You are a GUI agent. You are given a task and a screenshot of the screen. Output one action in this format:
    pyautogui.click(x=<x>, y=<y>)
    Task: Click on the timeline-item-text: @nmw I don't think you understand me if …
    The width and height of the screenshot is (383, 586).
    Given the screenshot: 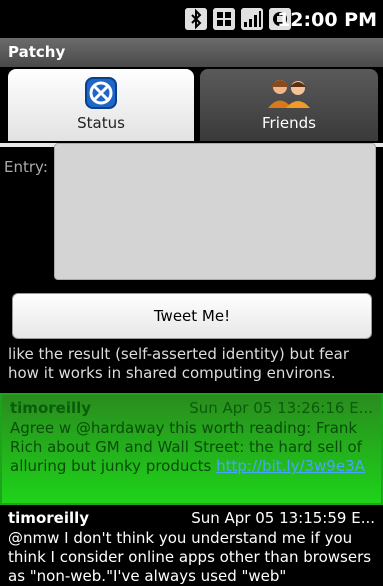 What is the action you would take?
    pyautogui.click(x=190, y=557)
    